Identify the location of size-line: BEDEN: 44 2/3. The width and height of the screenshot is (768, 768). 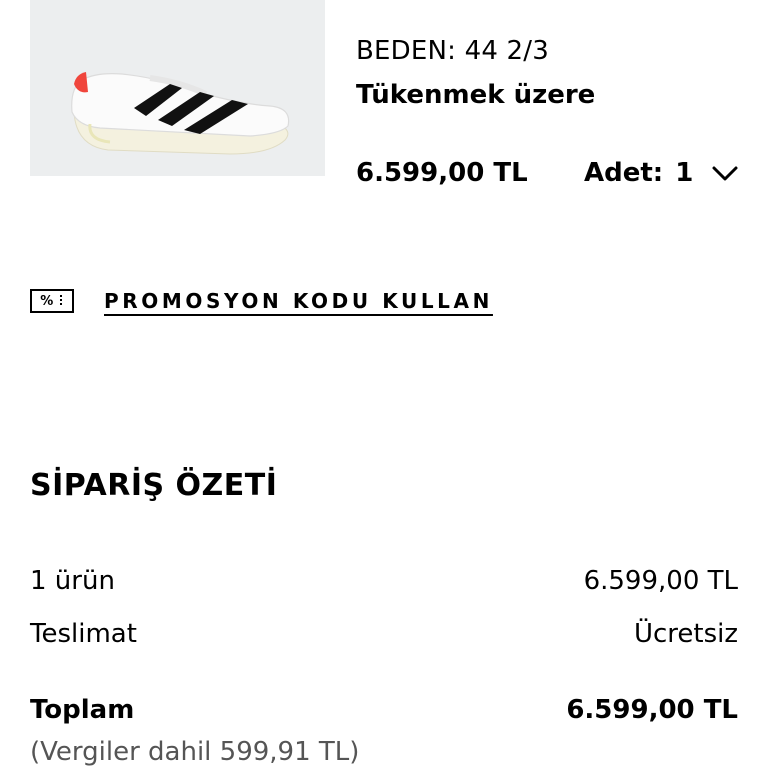
(452, 51).